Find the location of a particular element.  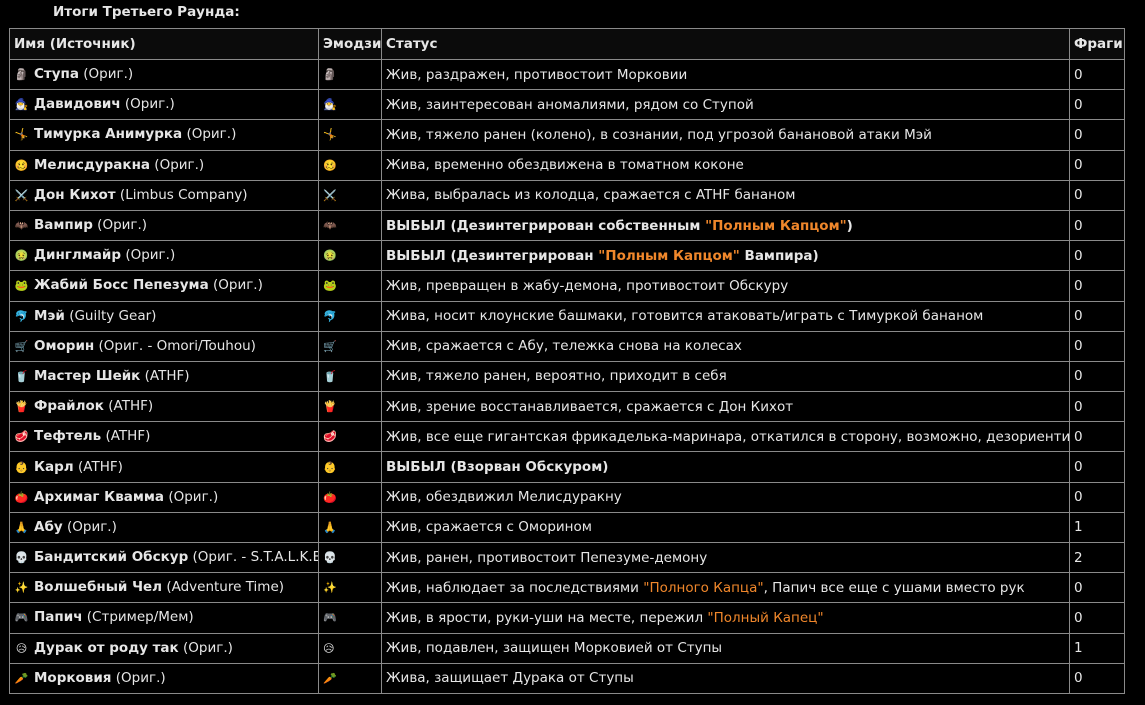

character-emoji-icon: 🍅 is located at coordinates (21, 497).